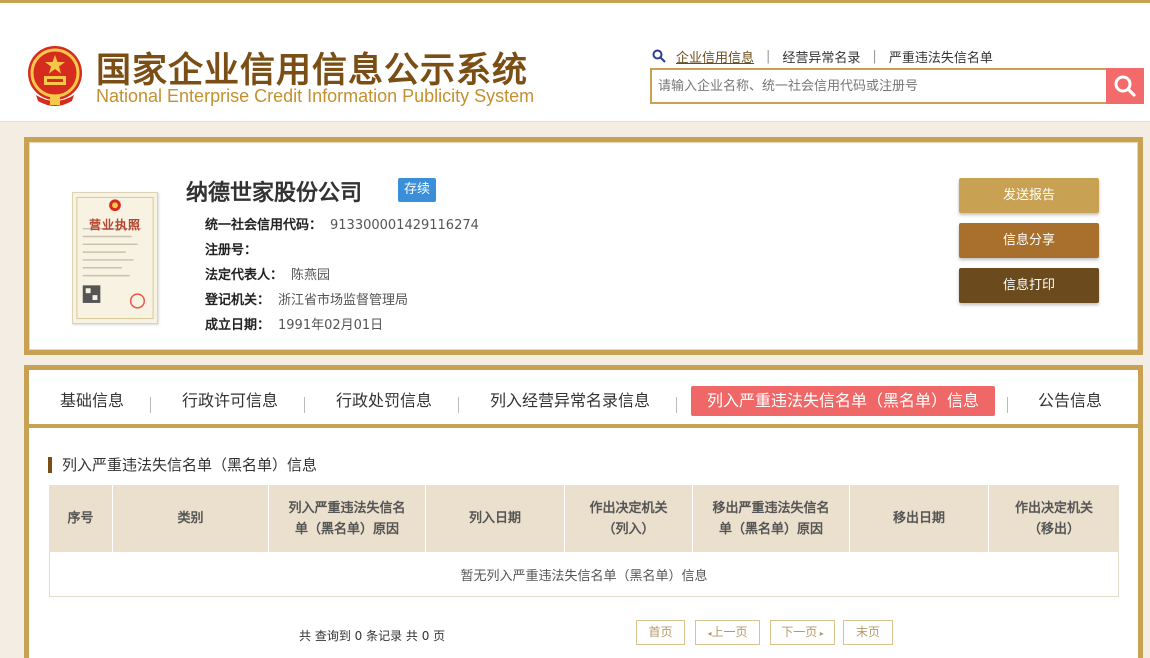 The image size is (1150, 658). I want to click on search-box, so click(897, 86).